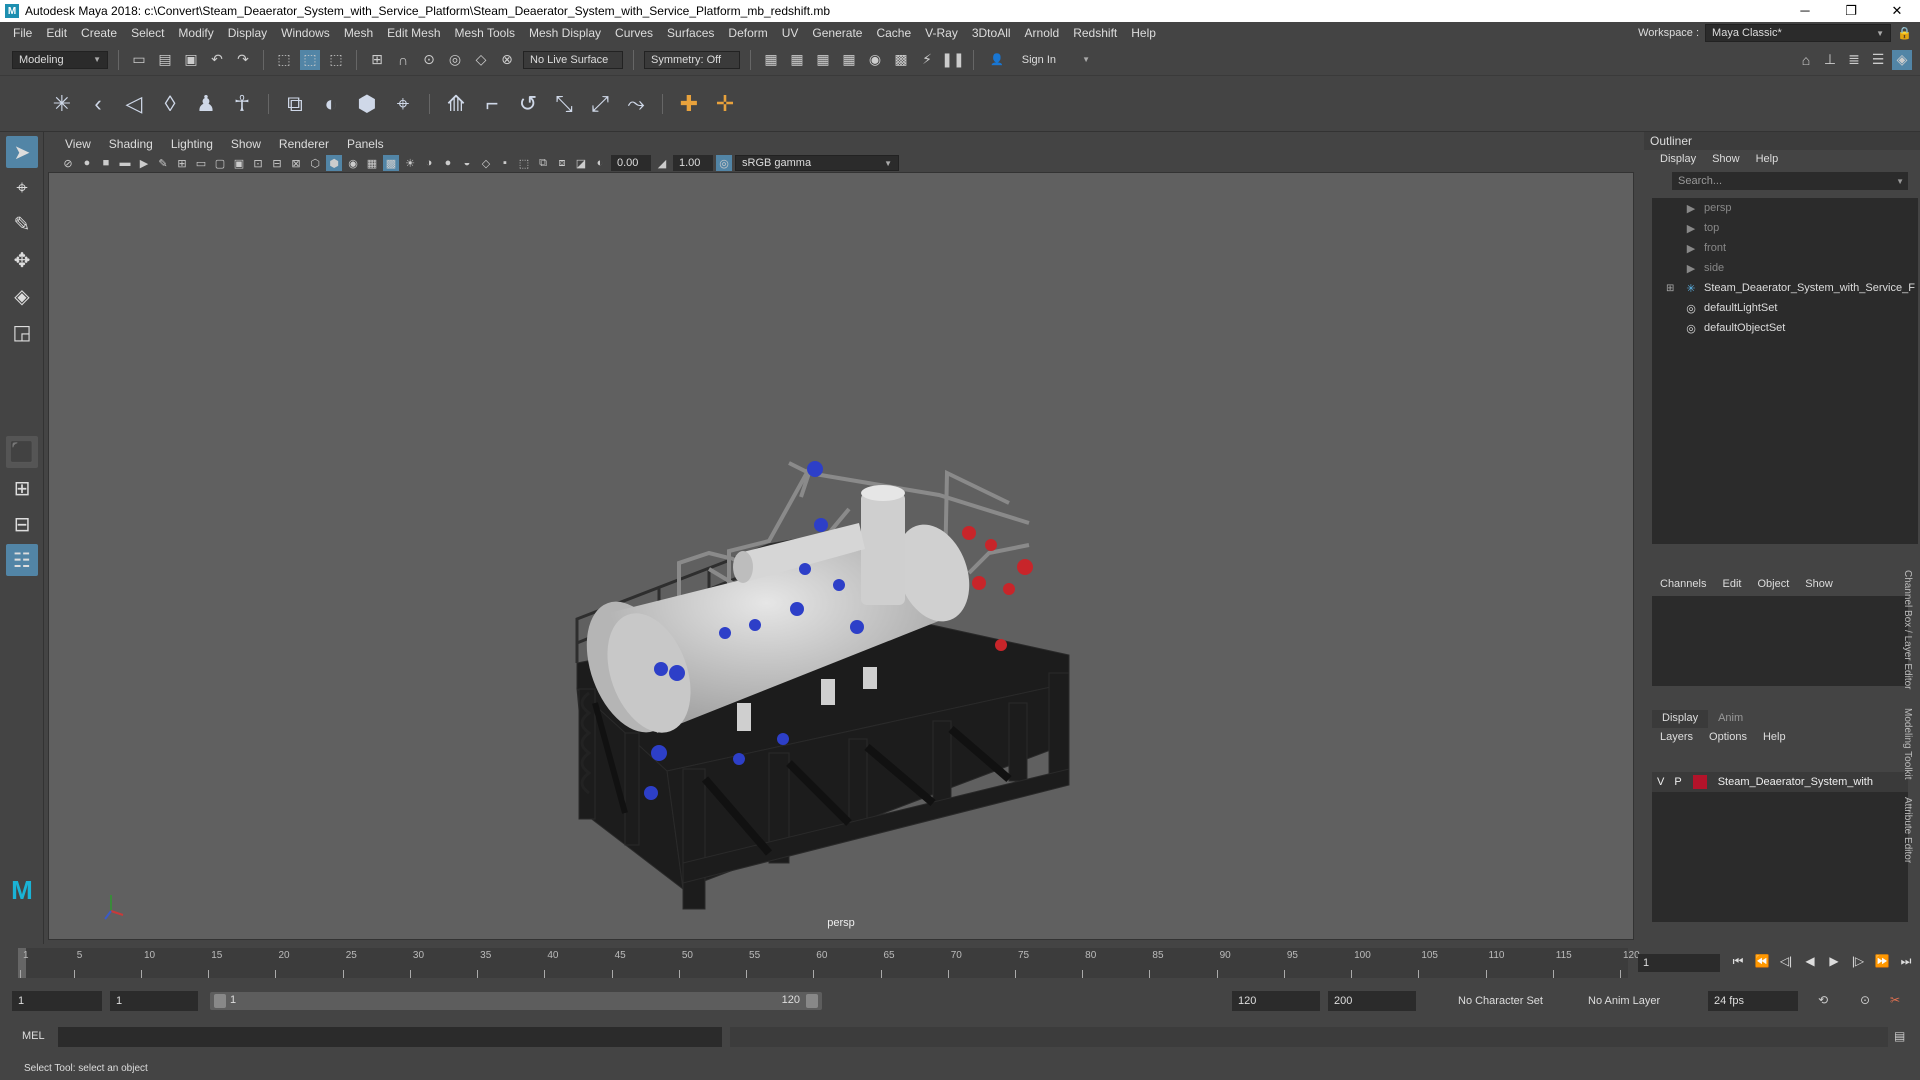 The width and height of the screenshot is (1920, 1080). What do you see at coordinates (195, 33) in the screenshot?
I see `menu-modify: Modify` at bounding box center [195, 33].